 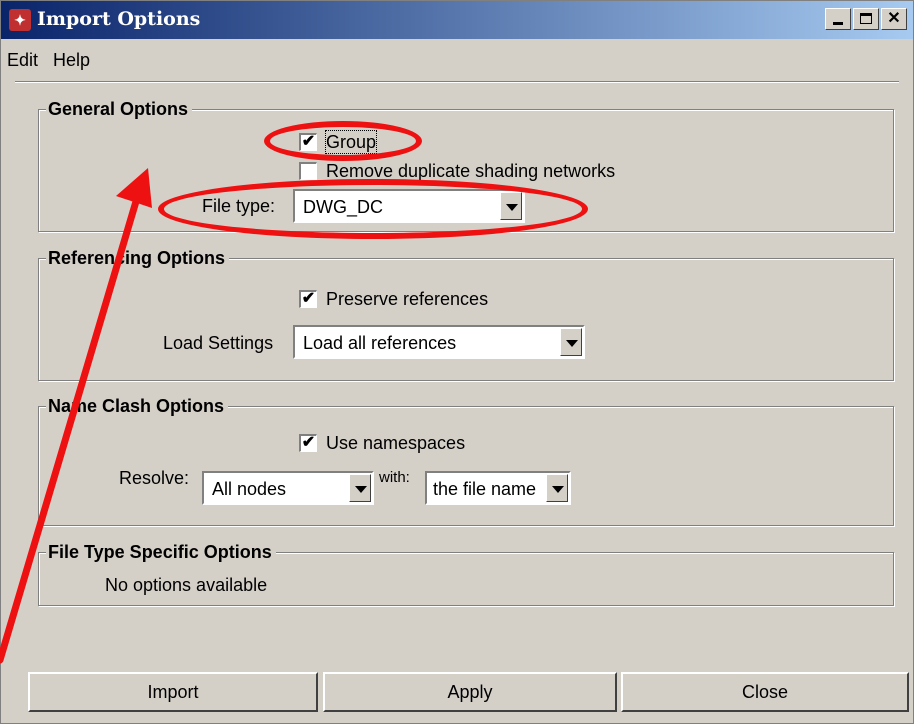 What do you see at coordinates (470, 171) in the screenshot?
I see `remove-duplicate-label: Remove duplicate shading networks` at bounding box center [470, 171].